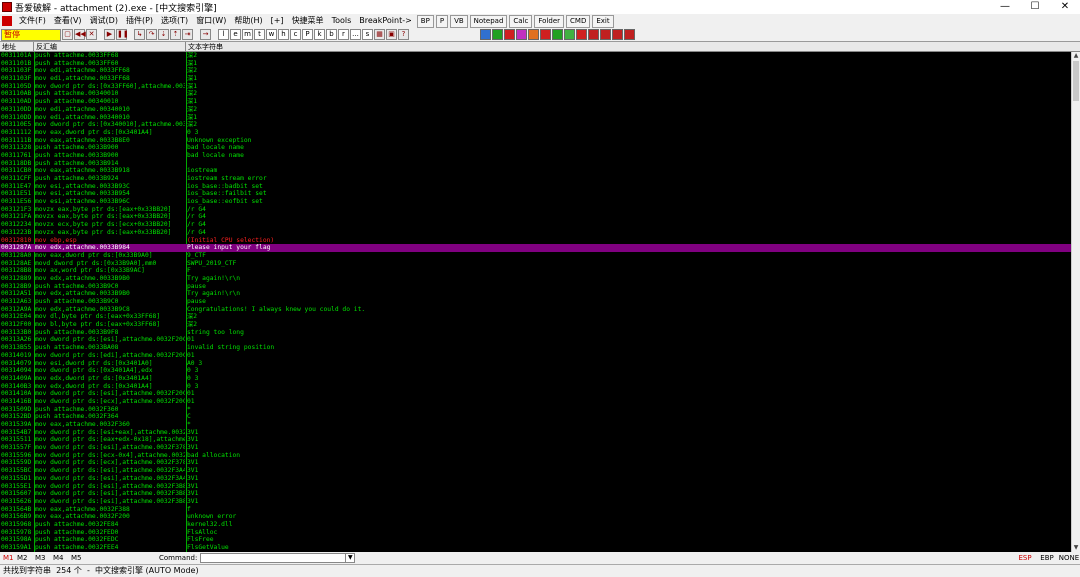 This screenshot has width=1080, height=577. What do you see at coordinates (331, 34) in the screenshot?
I see `window-letter-button: b` at bounding box center [331, 34].